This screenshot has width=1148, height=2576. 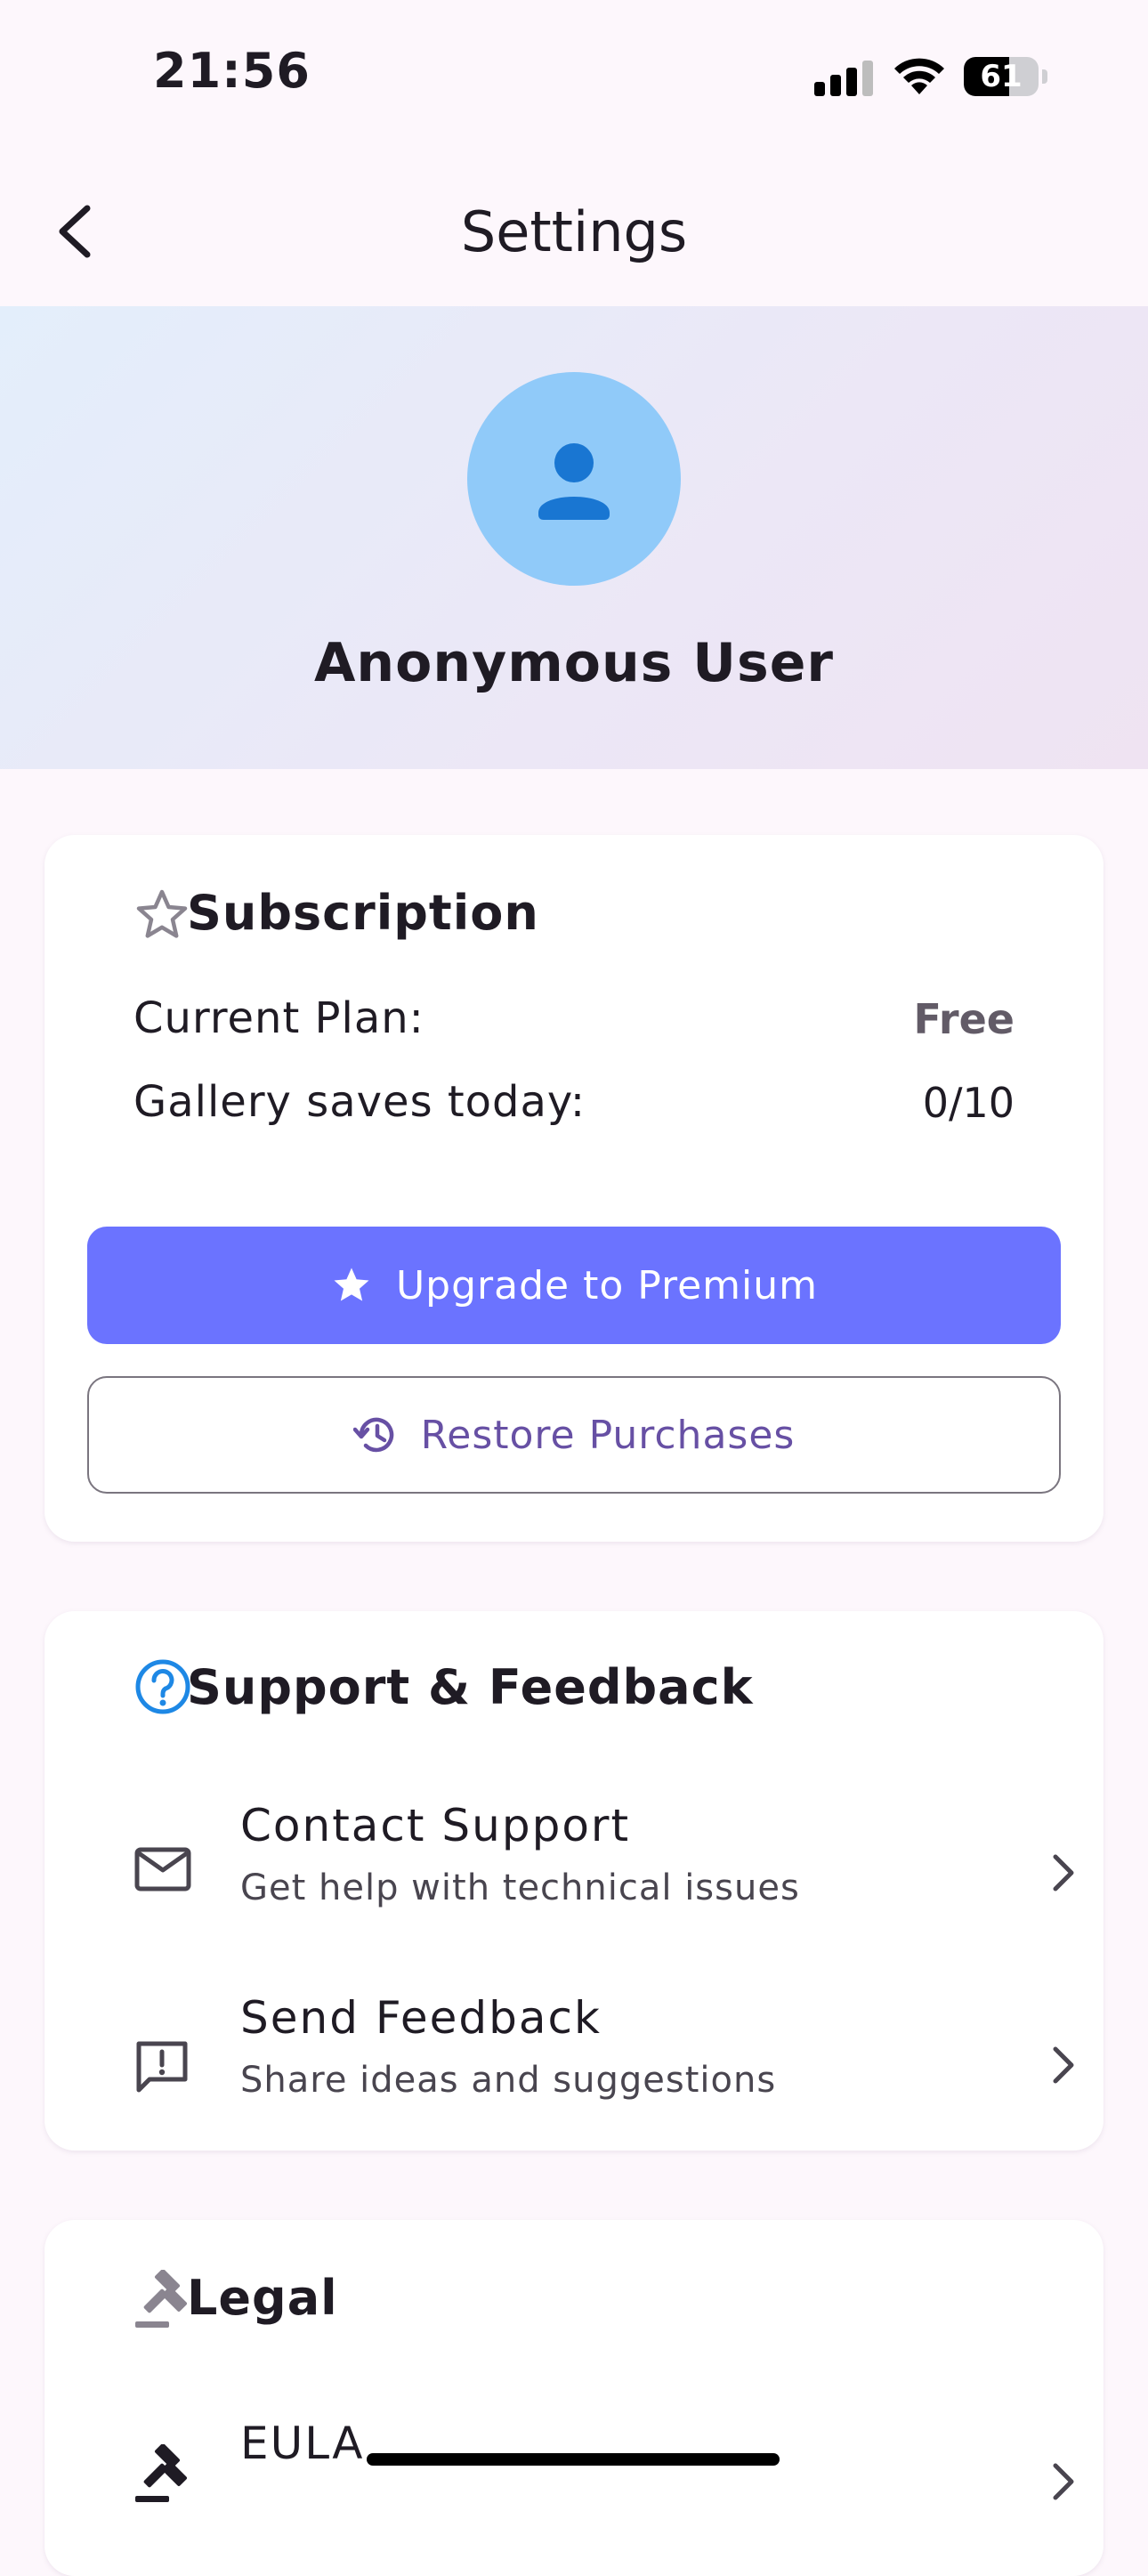 What do you see at coordinates (574, 2487) in the screenshot?
I see `eula-item: EULA` at bounding box center [574, 2487].